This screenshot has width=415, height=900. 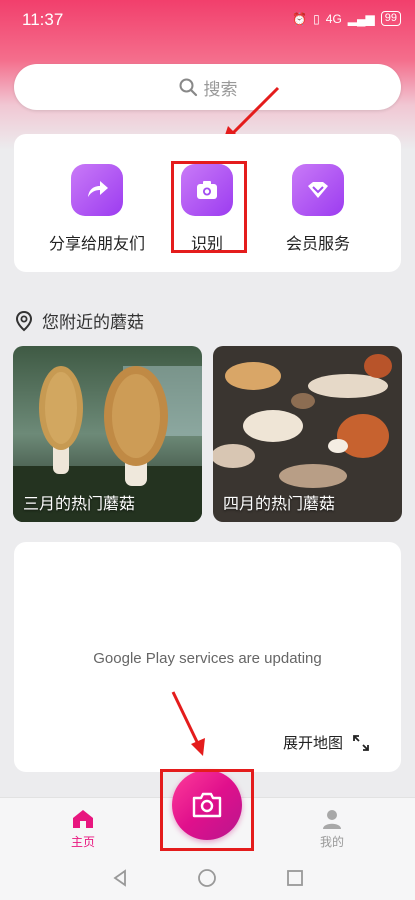 I want to click on tile-caption: 四月的热门蘑菇, so click(x=279, y=503).